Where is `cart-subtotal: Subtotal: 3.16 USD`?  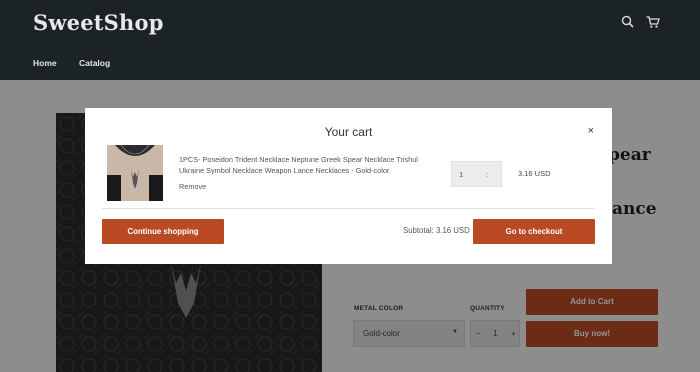
cart-subtotal: Subtotal: 3.16 USD is located at coordinates (436, 230).